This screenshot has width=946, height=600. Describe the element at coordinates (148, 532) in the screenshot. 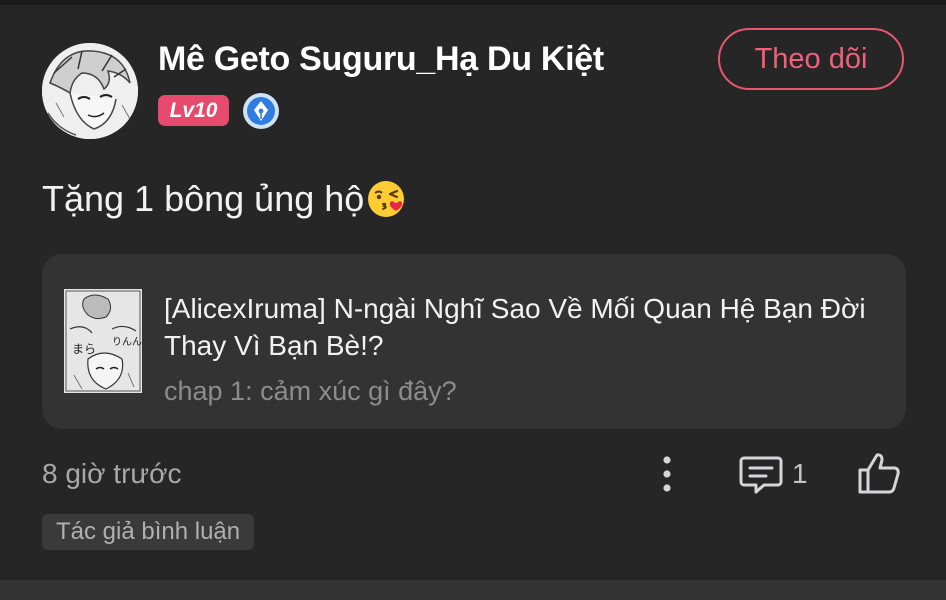

I see `author-tag: Tác giả bình luận` at that location.